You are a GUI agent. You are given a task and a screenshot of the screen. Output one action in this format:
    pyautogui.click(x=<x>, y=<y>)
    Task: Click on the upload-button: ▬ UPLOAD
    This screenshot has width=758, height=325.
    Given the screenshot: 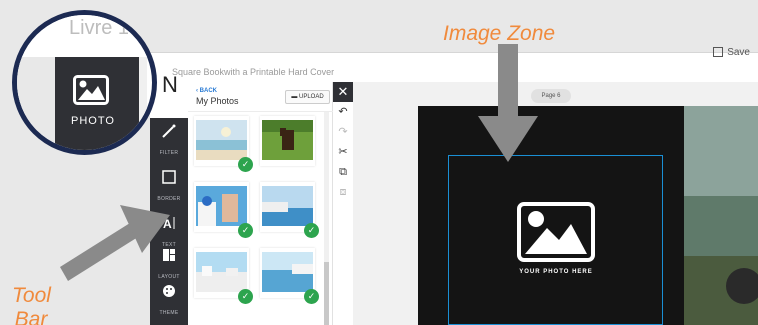 What is the action you would take?
    pyautogui.click(x=307, y=97)
    